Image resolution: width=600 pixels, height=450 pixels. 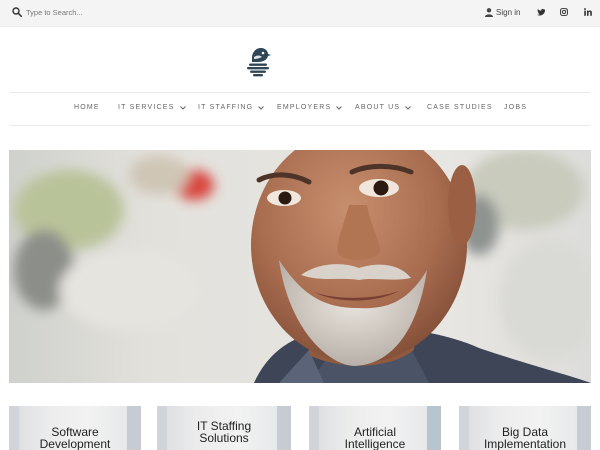 What do you see at coordinates (300, 13) in the screenshot?
I see `top-bar: Sign in` at bounding box center [300, 13].